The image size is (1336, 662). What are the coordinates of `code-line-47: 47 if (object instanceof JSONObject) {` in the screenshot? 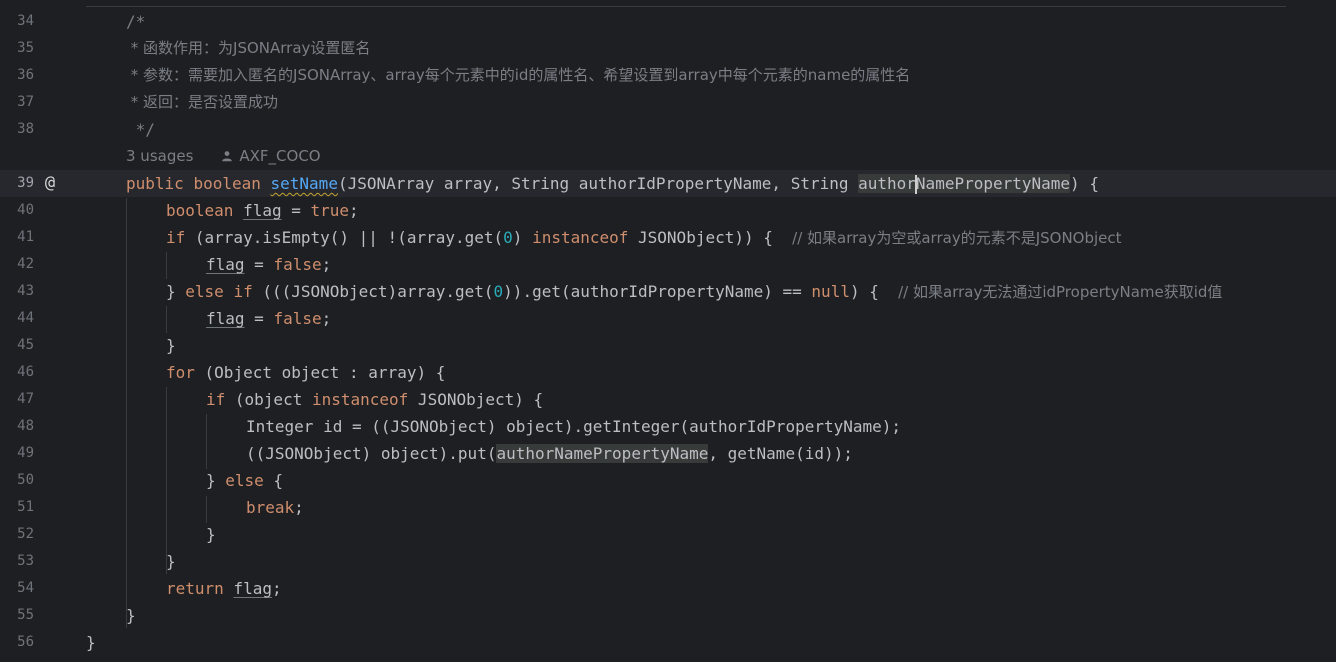 It's located at (668, 399).